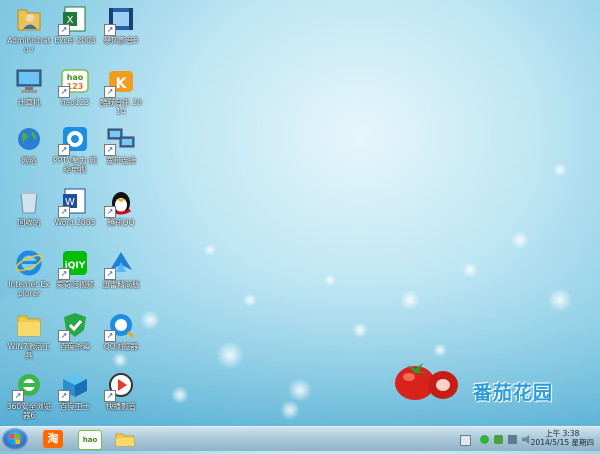 The width and height of the screenshot is (600, 454). I want to click on desktop-icon-baidu-guard: ↗ 百度卫士, so click(75, 390).